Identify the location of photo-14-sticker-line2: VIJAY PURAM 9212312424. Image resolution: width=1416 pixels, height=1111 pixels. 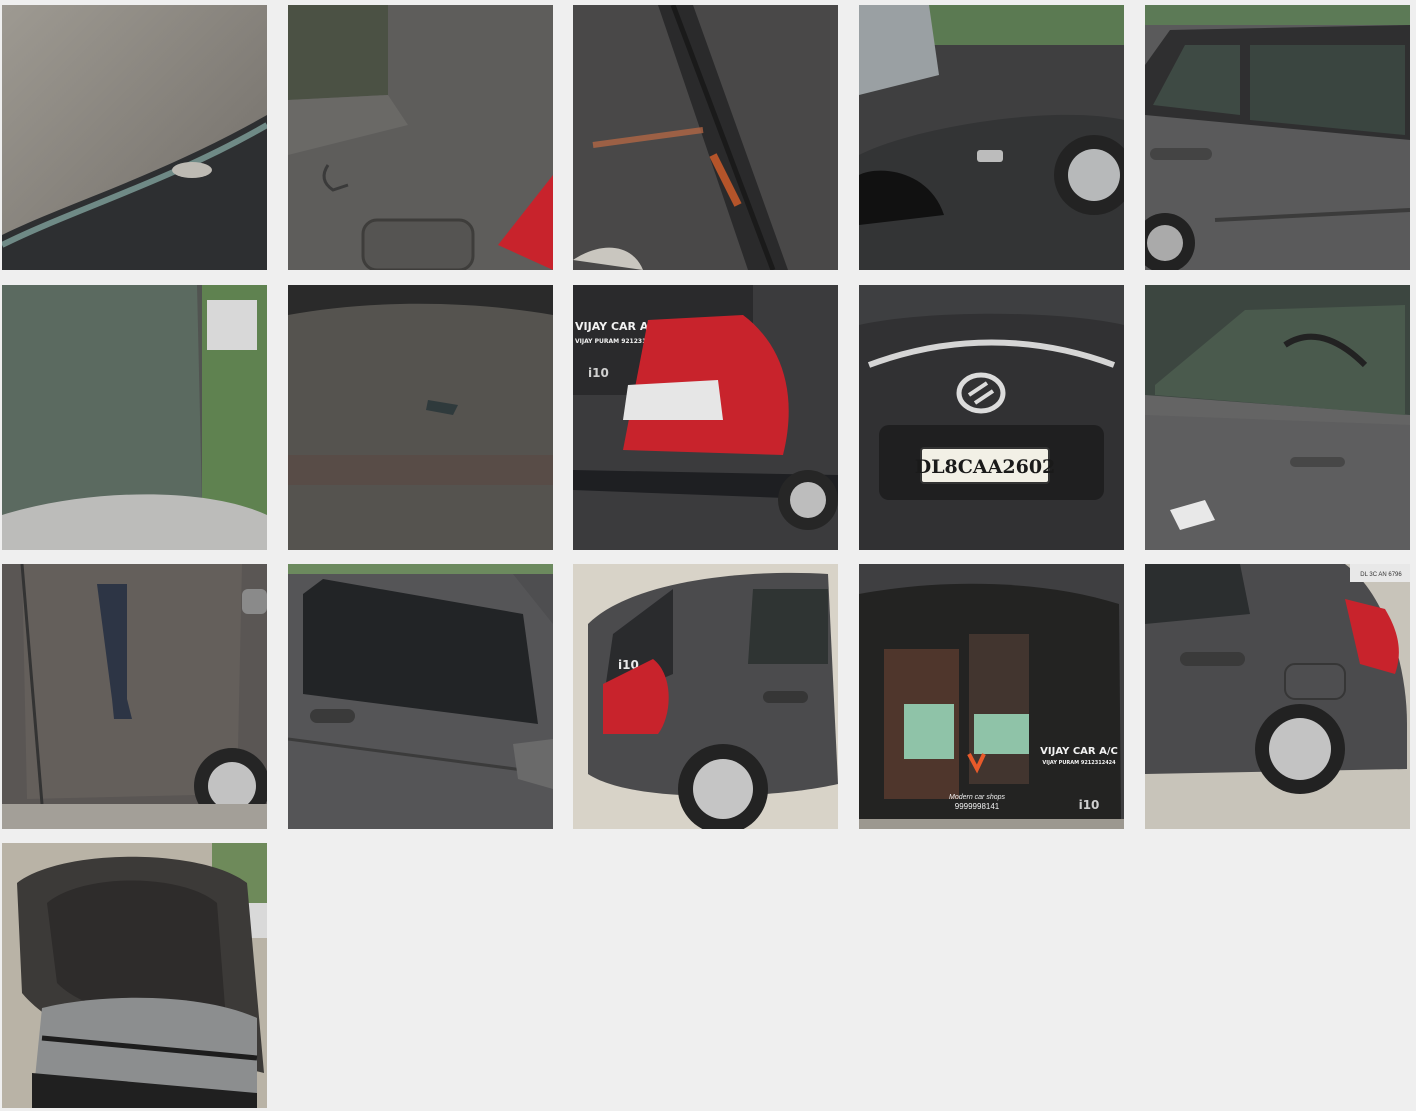
(1079, 763).